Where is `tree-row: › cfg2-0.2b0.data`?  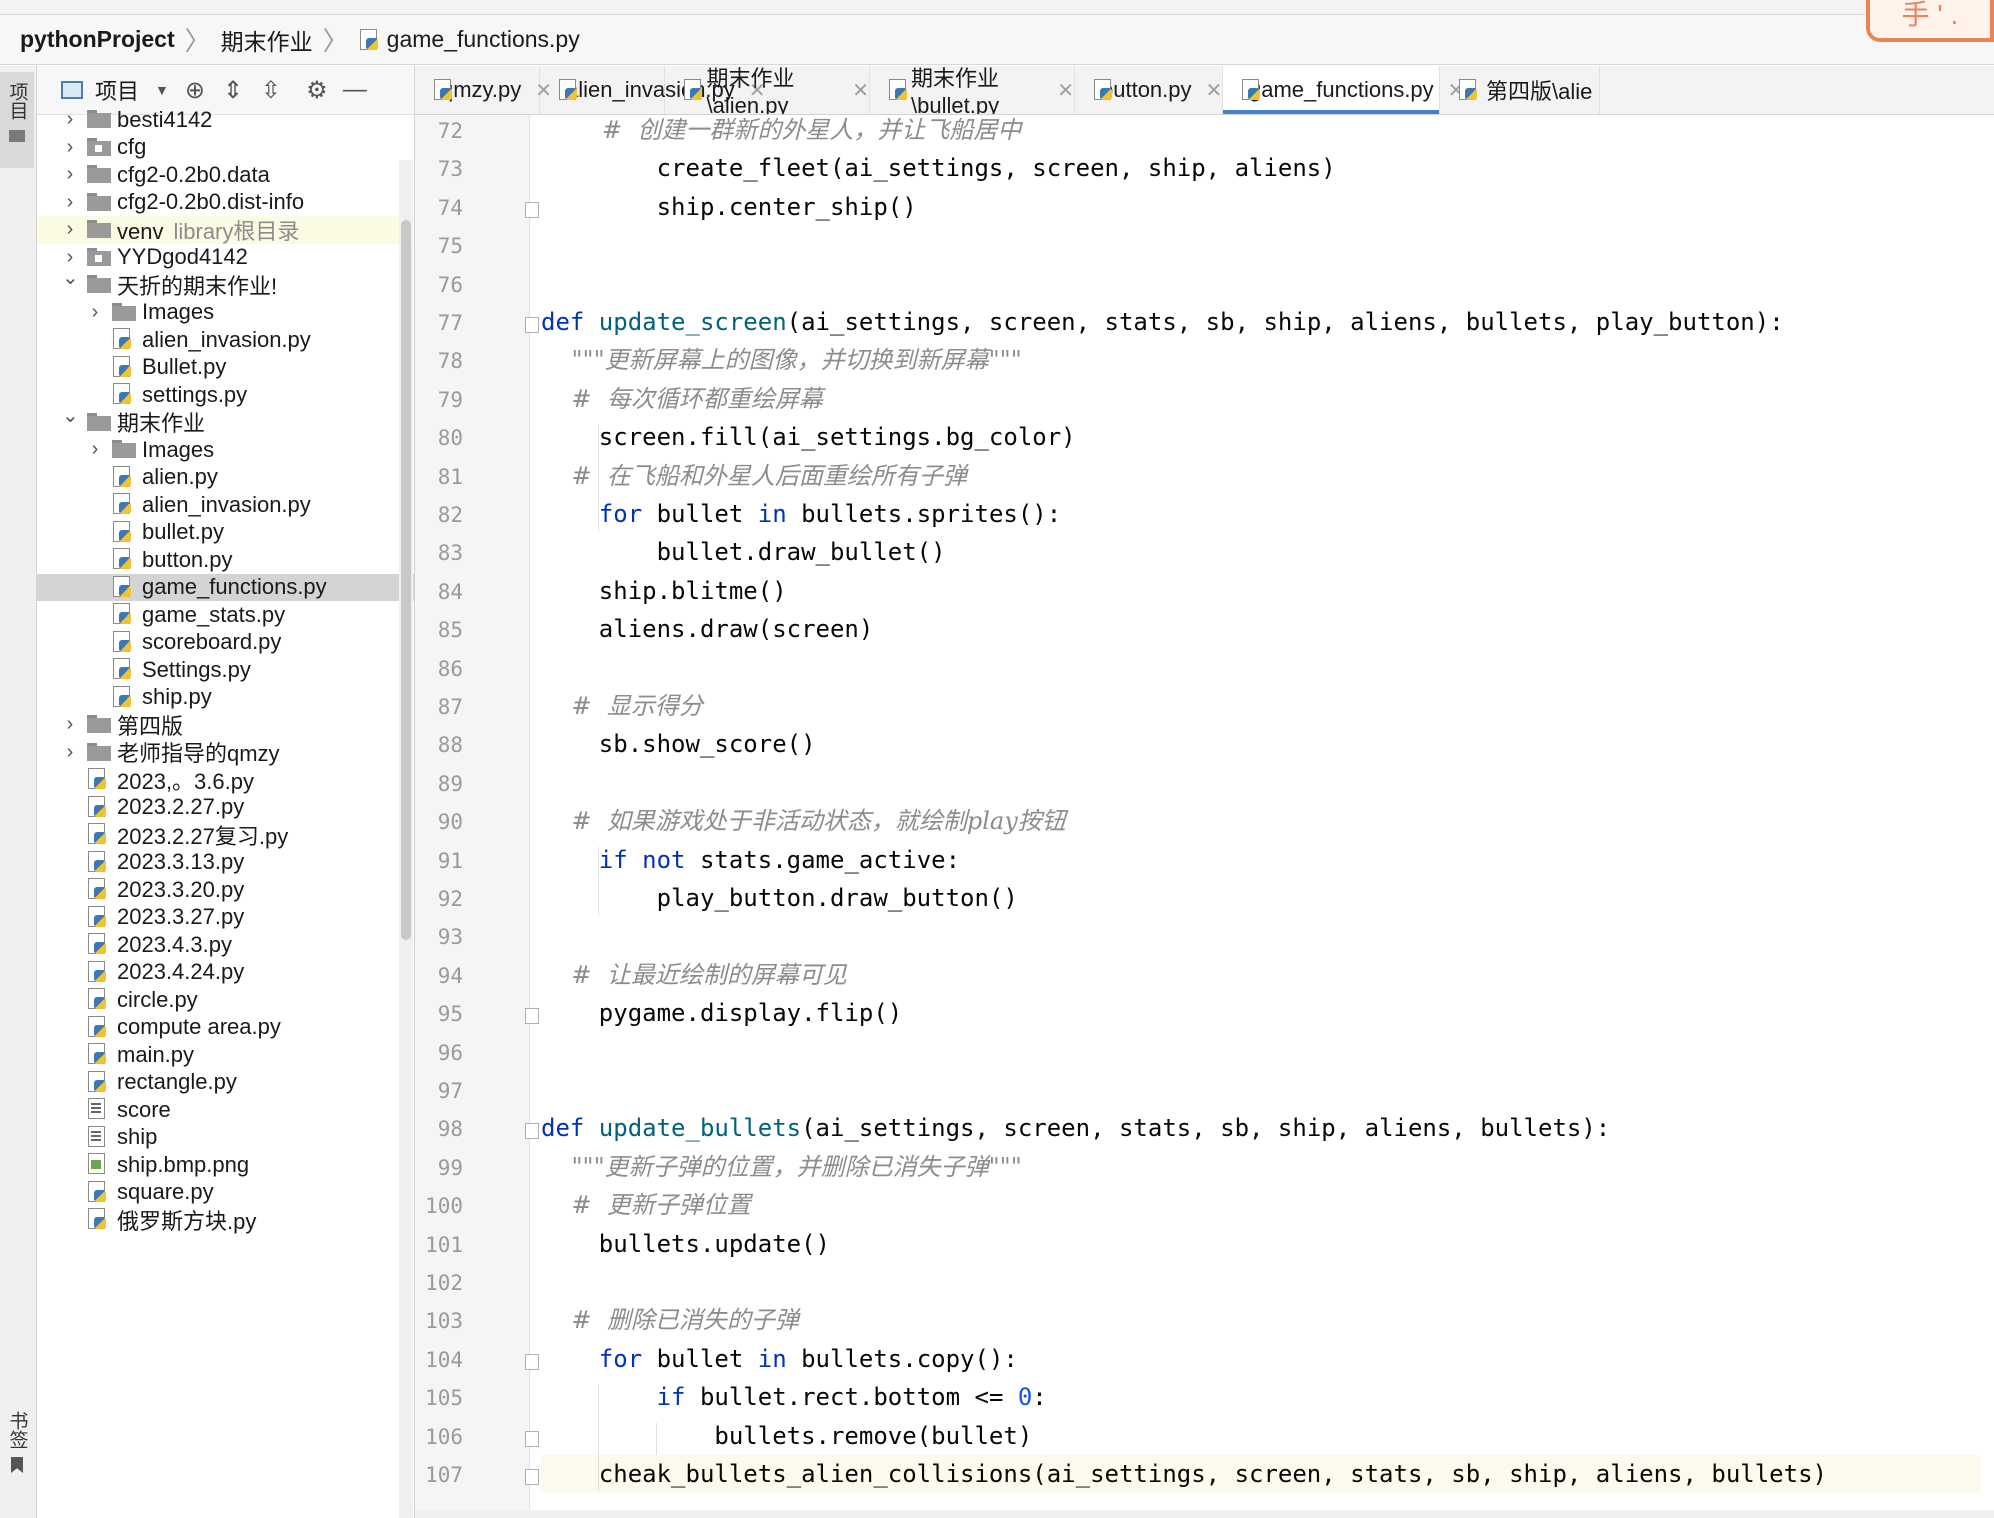
tree-row: › cfg2-0.2b0.data is located at coordinates (225, 175).